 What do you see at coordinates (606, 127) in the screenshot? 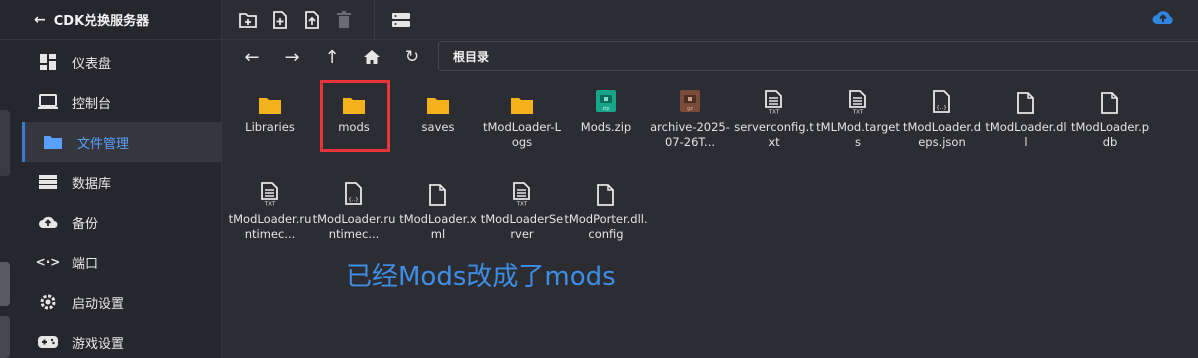
I see `file-name: Mods.zip` at bounding box center [606, 127].